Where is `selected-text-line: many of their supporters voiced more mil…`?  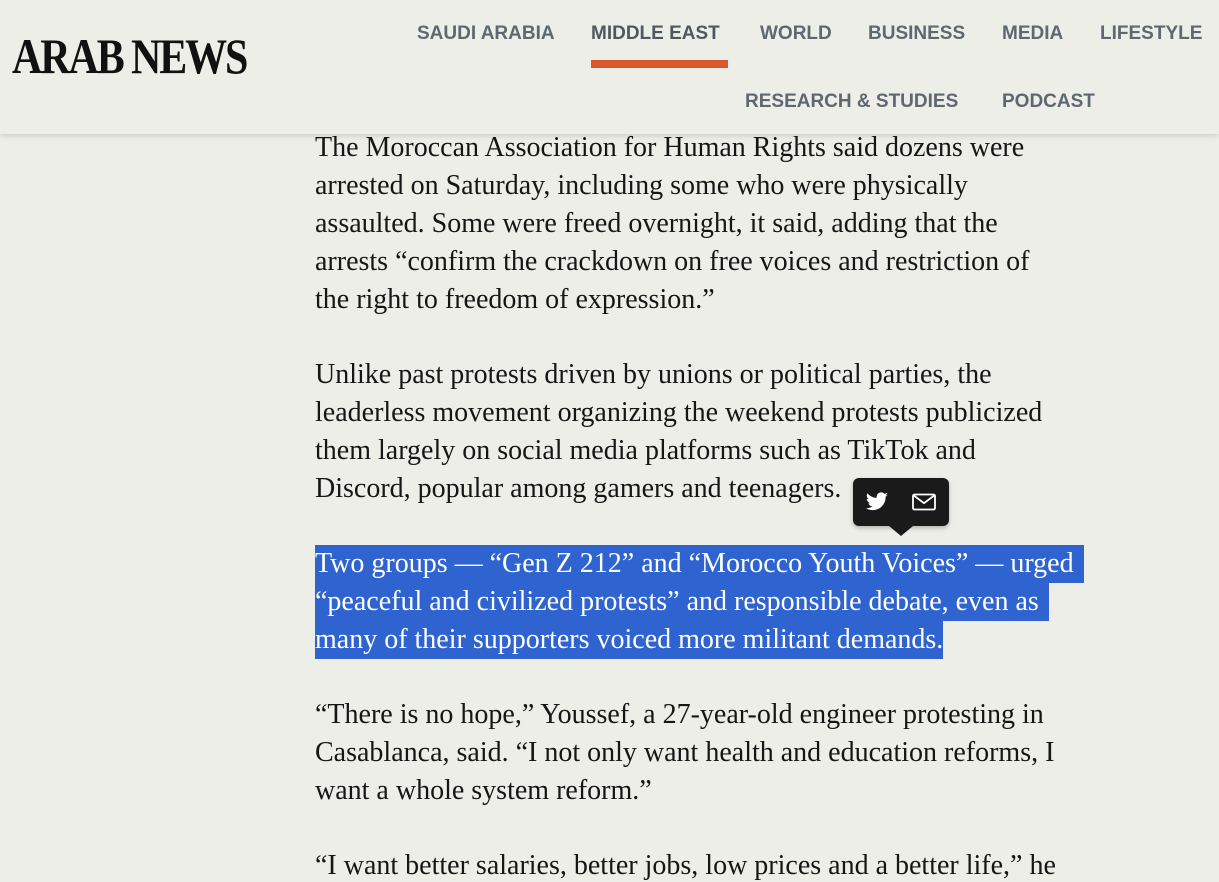
selected-text-line: many of their supporters voiced more mil… is located at coordinates (629, 640).